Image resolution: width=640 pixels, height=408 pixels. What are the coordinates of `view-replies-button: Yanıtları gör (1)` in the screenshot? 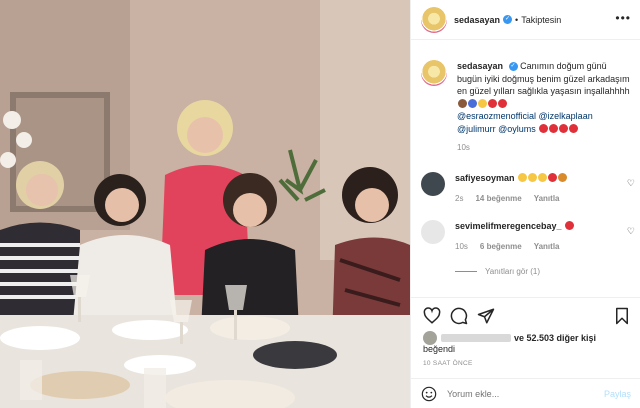 It's located at (497, 271).